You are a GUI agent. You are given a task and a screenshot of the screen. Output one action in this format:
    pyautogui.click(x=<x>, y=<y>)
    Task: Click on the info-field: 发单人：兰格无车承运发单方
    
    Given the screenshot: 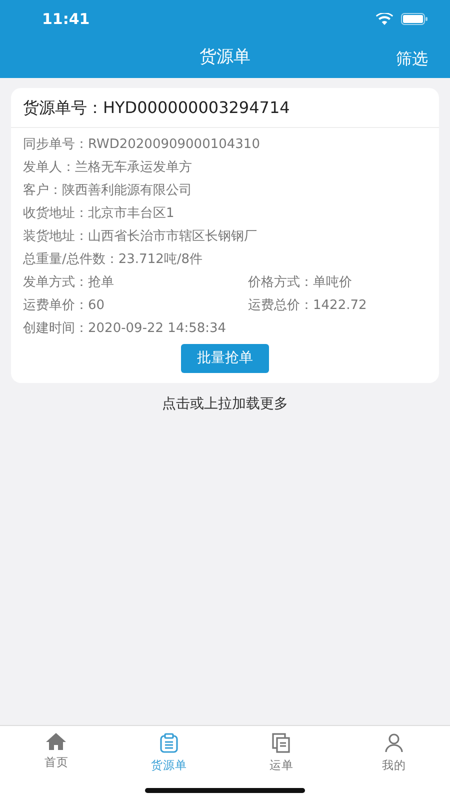 What is the action you would take?
    pyautogui.click(x=225, y=168)
    